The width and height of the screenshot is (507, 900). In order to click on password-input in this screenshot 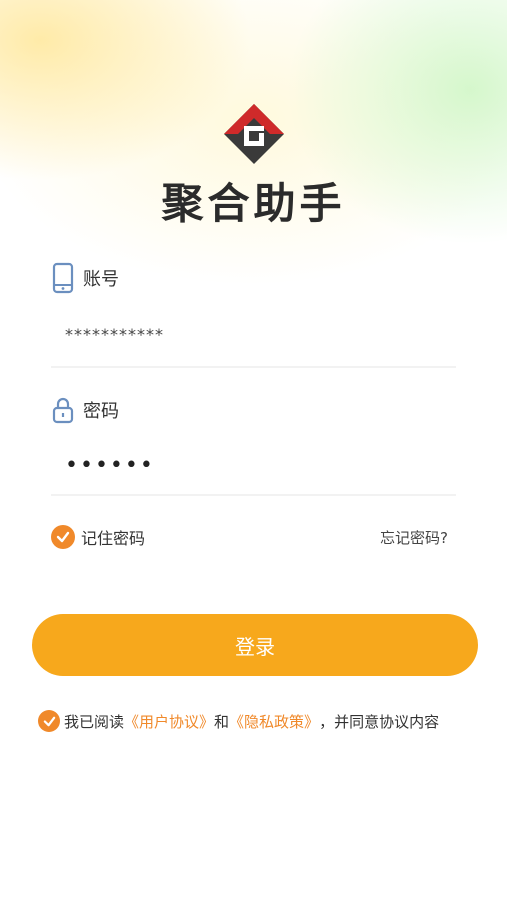, I will do `click(253, 465)`.